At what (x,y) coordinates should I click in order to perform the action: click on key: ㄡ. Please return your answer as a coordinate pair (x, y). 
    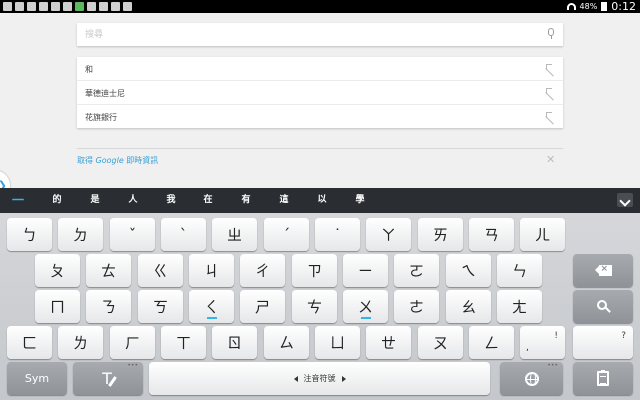
    Looking at the image, I should click on (440, 342).